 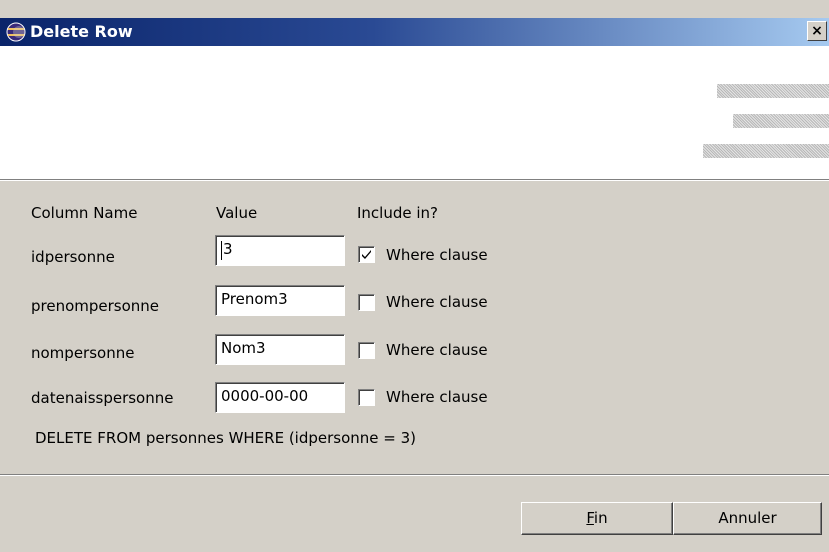 What do you see at coordinates (84, 213) in the screenshot?
I see `column-name-header: Column Name` at bounding box center [84, 213].